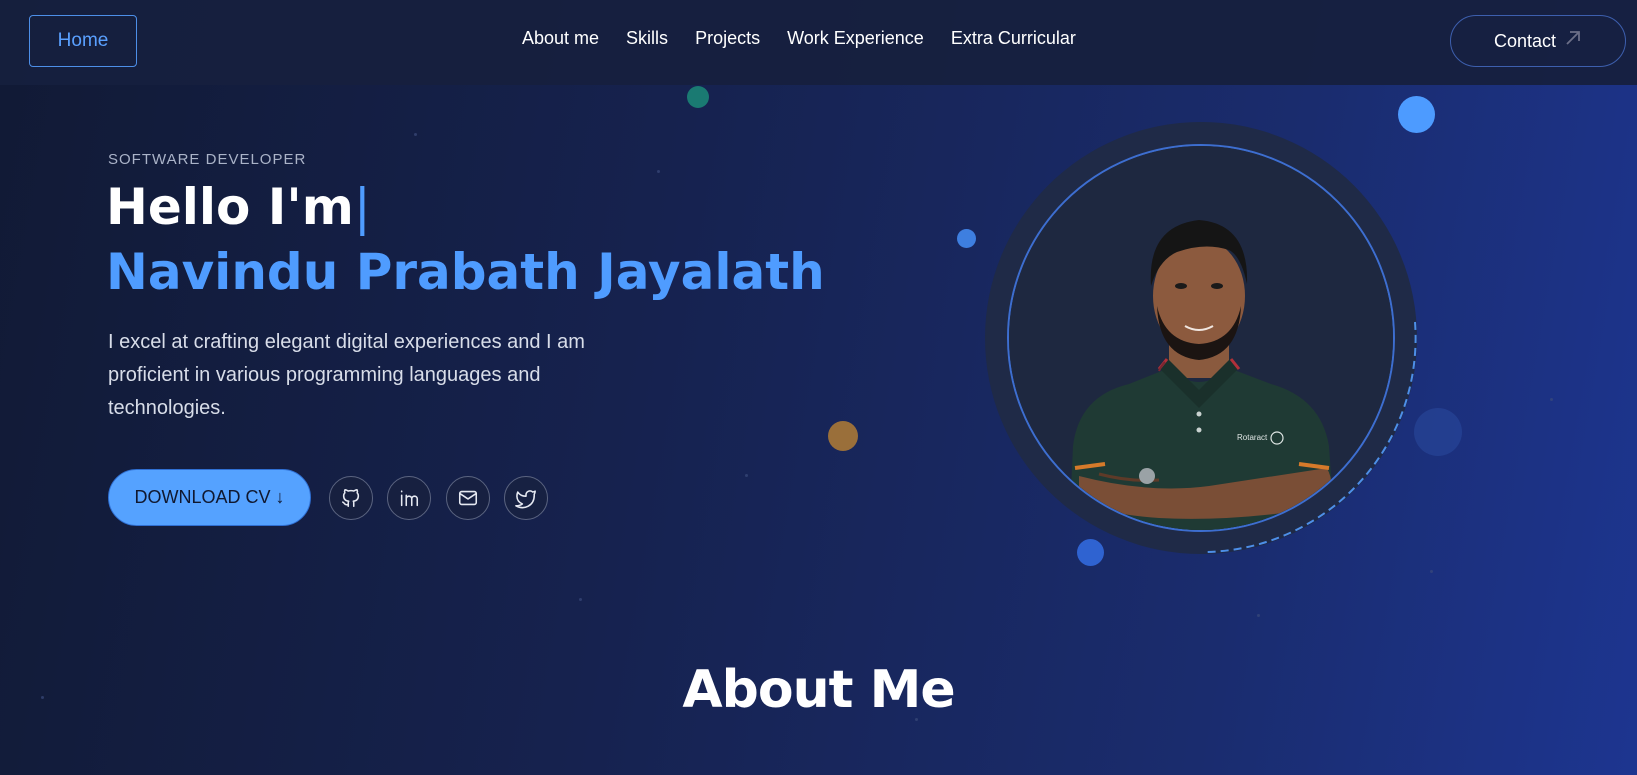  What do you see at coordinates (209, 497) in the screenshot?
I see `download-cv-button: DOWNLOAD CV ↓` at bounding box center [209, 497].